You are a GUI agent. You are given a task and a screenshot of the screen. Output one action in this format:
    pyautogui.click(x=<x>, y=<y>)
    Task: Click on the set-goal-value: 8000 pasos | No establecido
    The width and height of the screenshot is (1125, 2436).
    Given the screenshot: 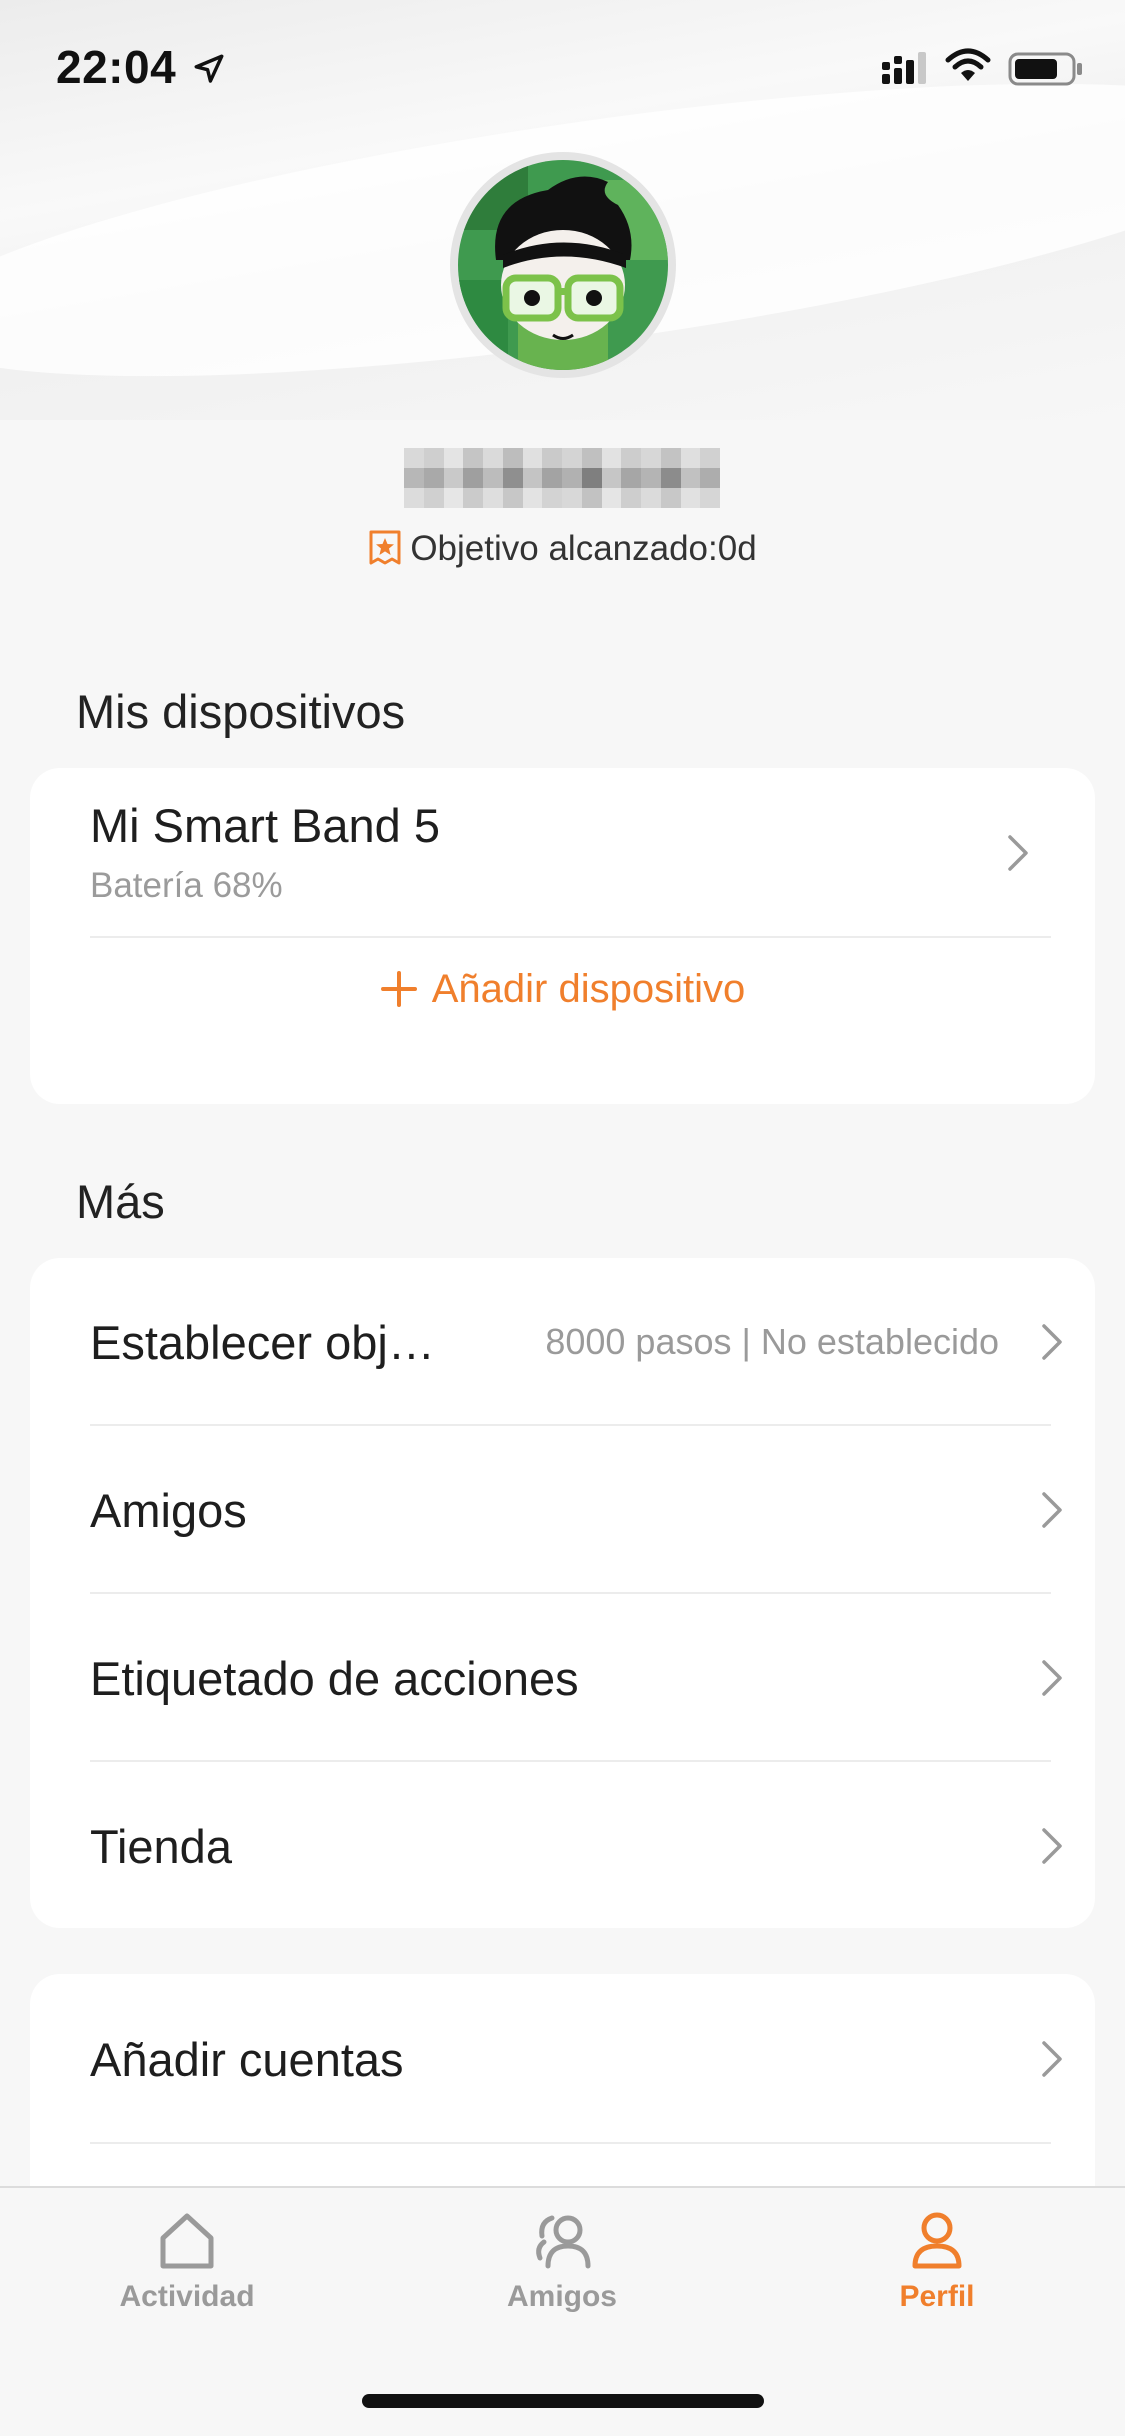 What is the action you would take?
    pyautogui.click(x=772, y=1341)
    